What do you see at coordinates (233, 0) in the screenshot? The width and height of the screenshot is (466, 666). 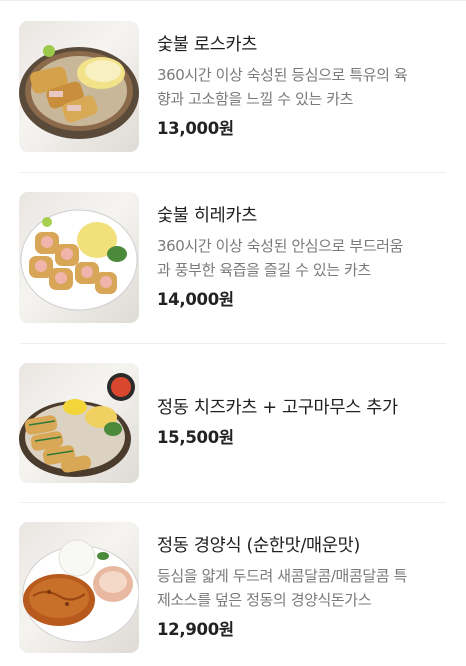 I see `top-divider` at bounding box center [233, 0].